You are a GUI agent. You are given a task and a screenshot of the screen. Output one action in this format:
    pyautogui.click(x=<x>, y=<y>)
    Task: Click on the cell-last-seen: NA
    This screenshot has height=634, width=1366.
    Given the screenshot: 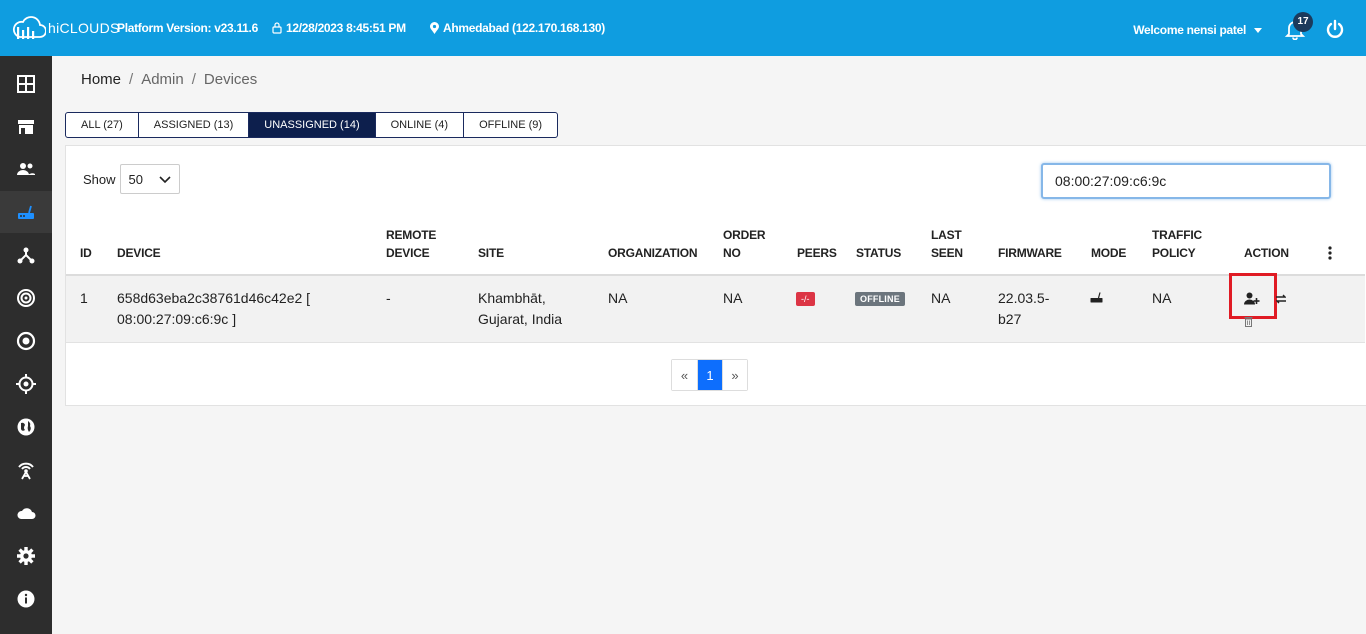 What is the action you would take?
    pyautogui.click(x=941, y=298)
    